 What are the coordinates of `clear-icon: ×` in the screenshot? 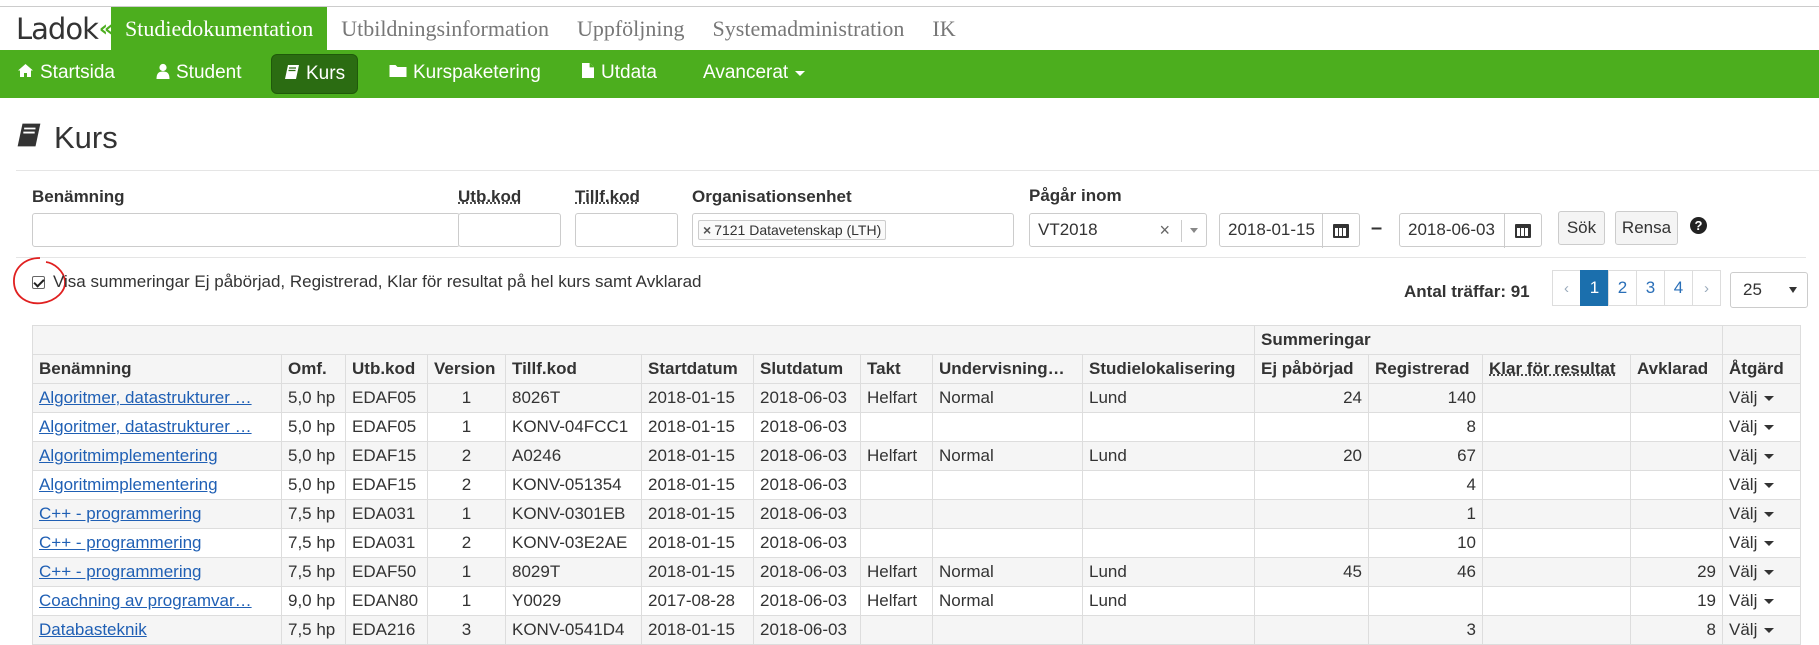 It's located at (1164, 230).